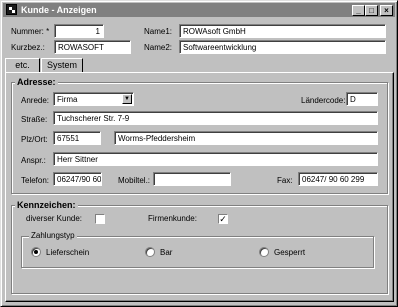 This screenshot has height=307, width=398. I want to click on window-title: Kunde - Anzeigen, so click(59, 10).